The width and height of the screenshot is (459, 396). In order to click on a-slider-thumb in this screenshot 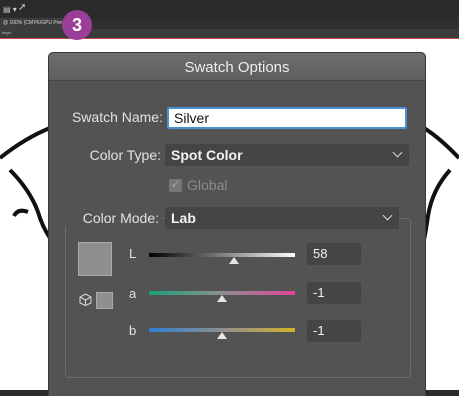, I will do `click(222, 298)`.